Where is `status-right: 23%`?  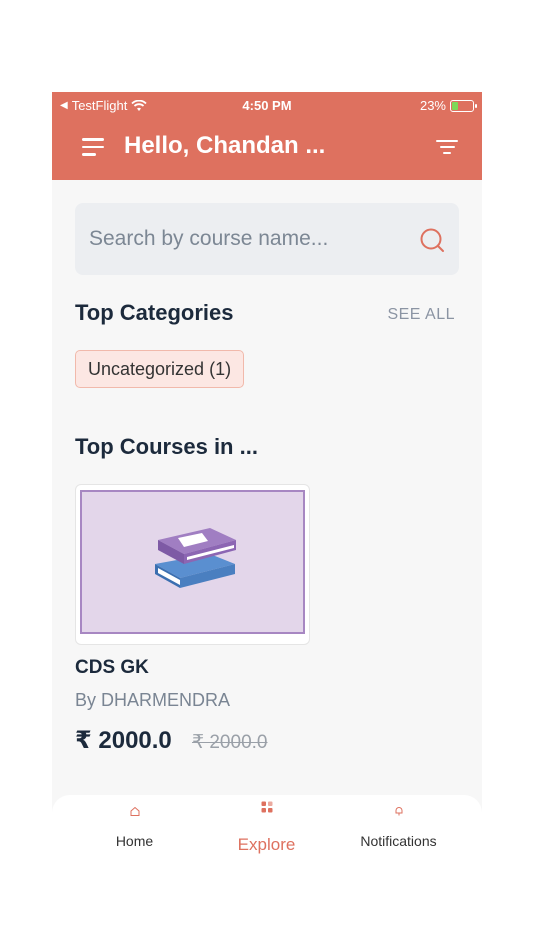
status-right: 23% is located at coordinates (448, 105).